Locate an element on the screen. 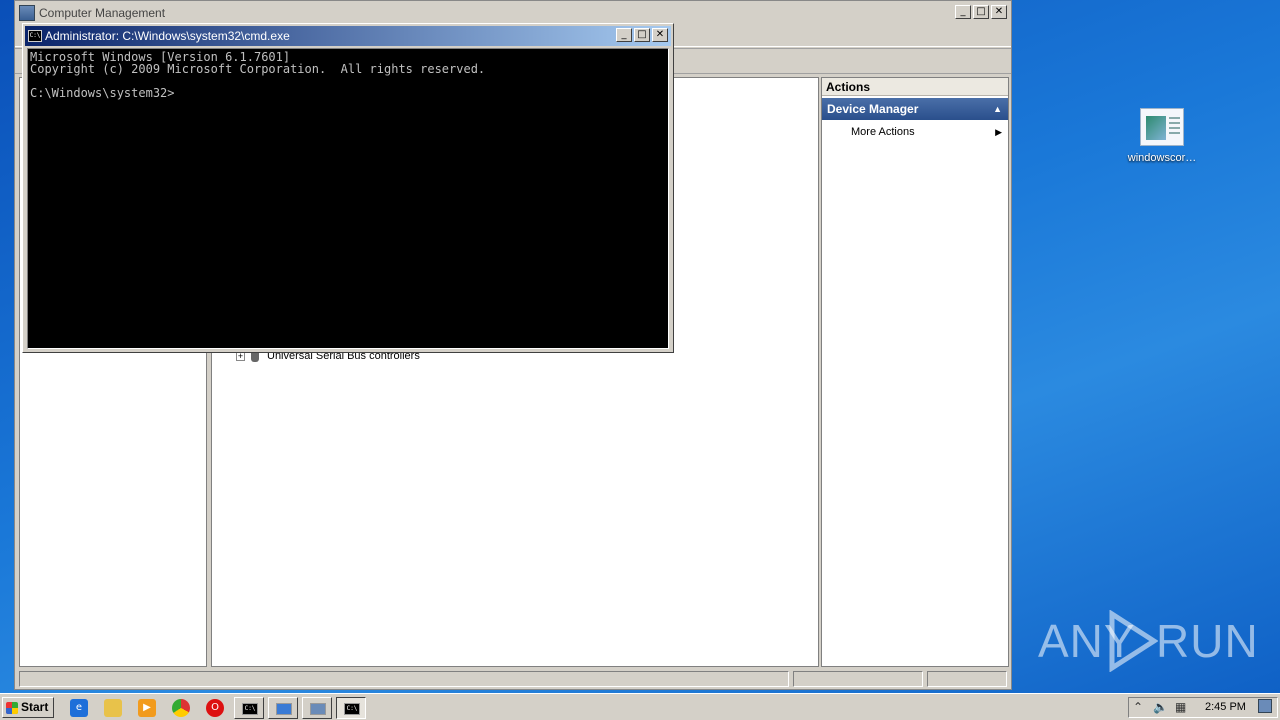 Image resolution: width=1280 pixels, height=720 pixels. taskbar-computer-management-button is located at coordinates (317, 708).